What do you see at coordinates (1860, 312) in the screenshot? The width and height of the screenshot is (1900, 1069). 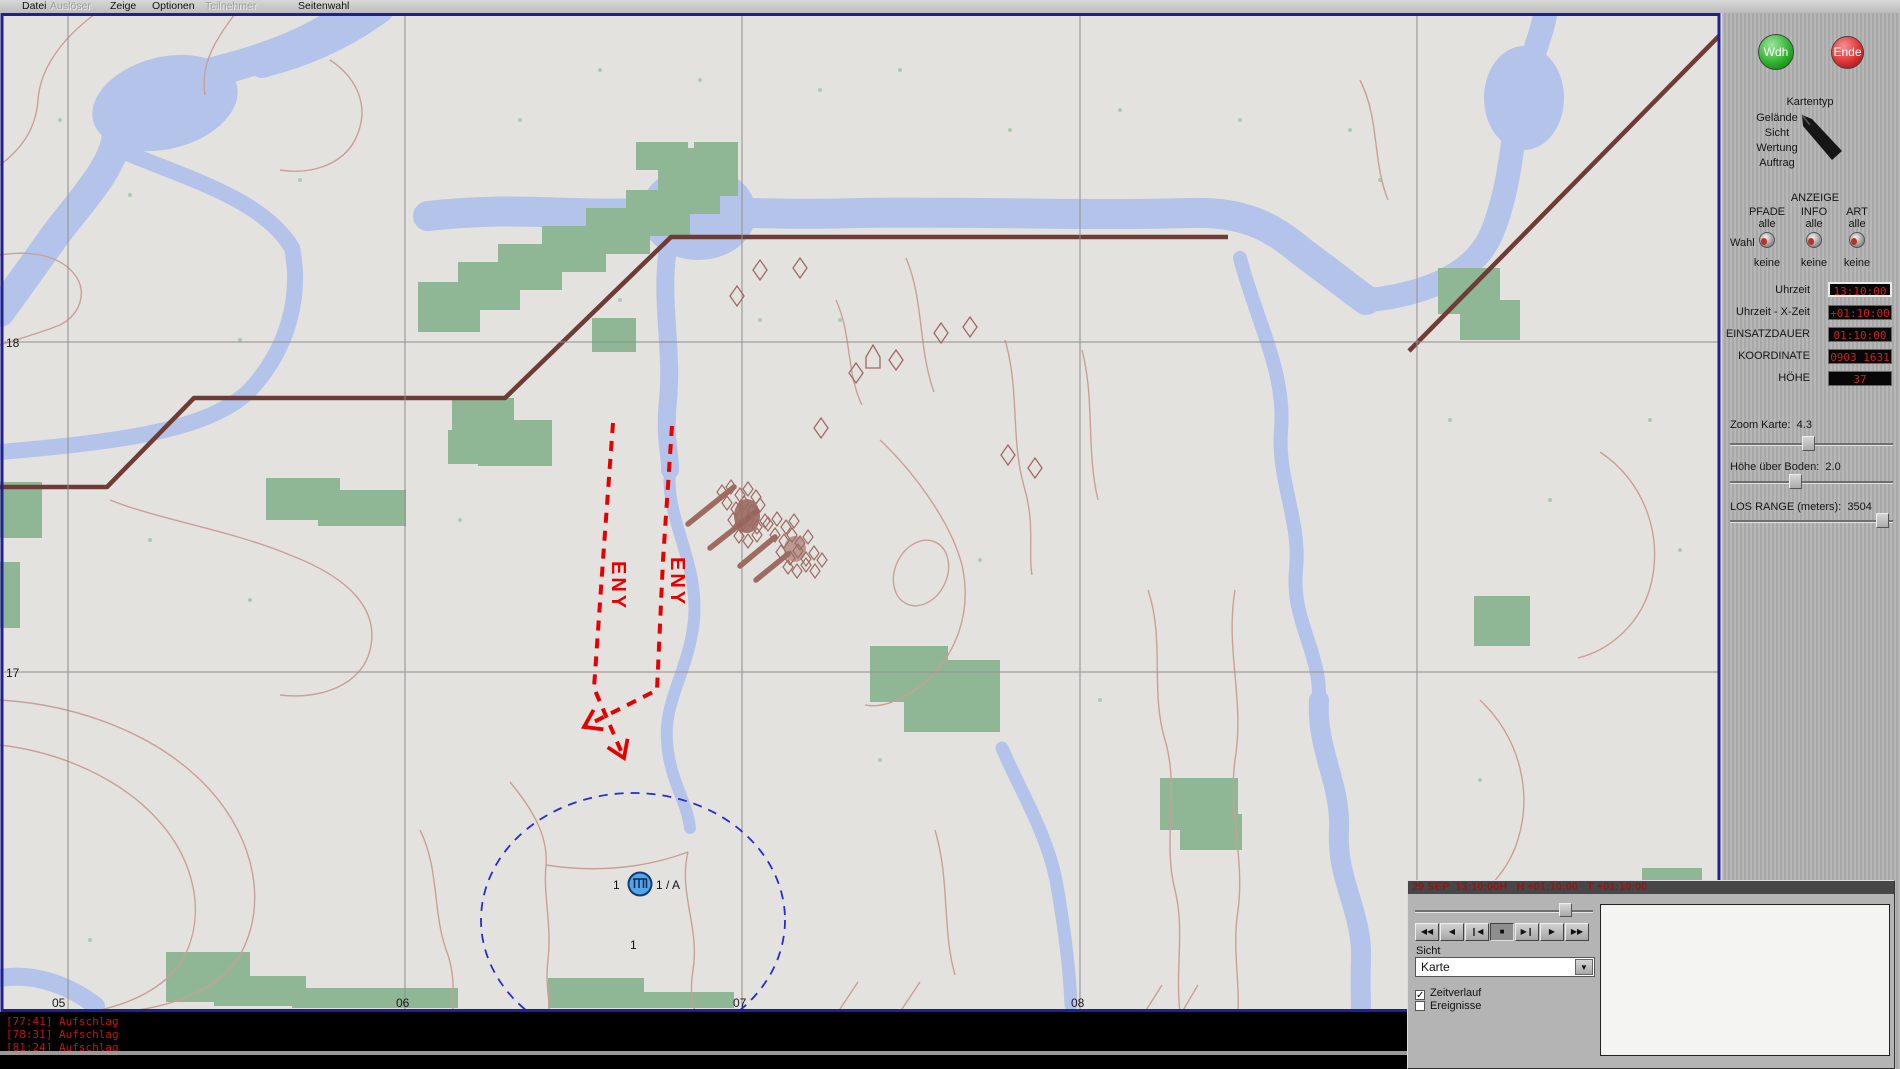 I see `xzeit-display: +01:10:00` at bounding box center [1860, 312].